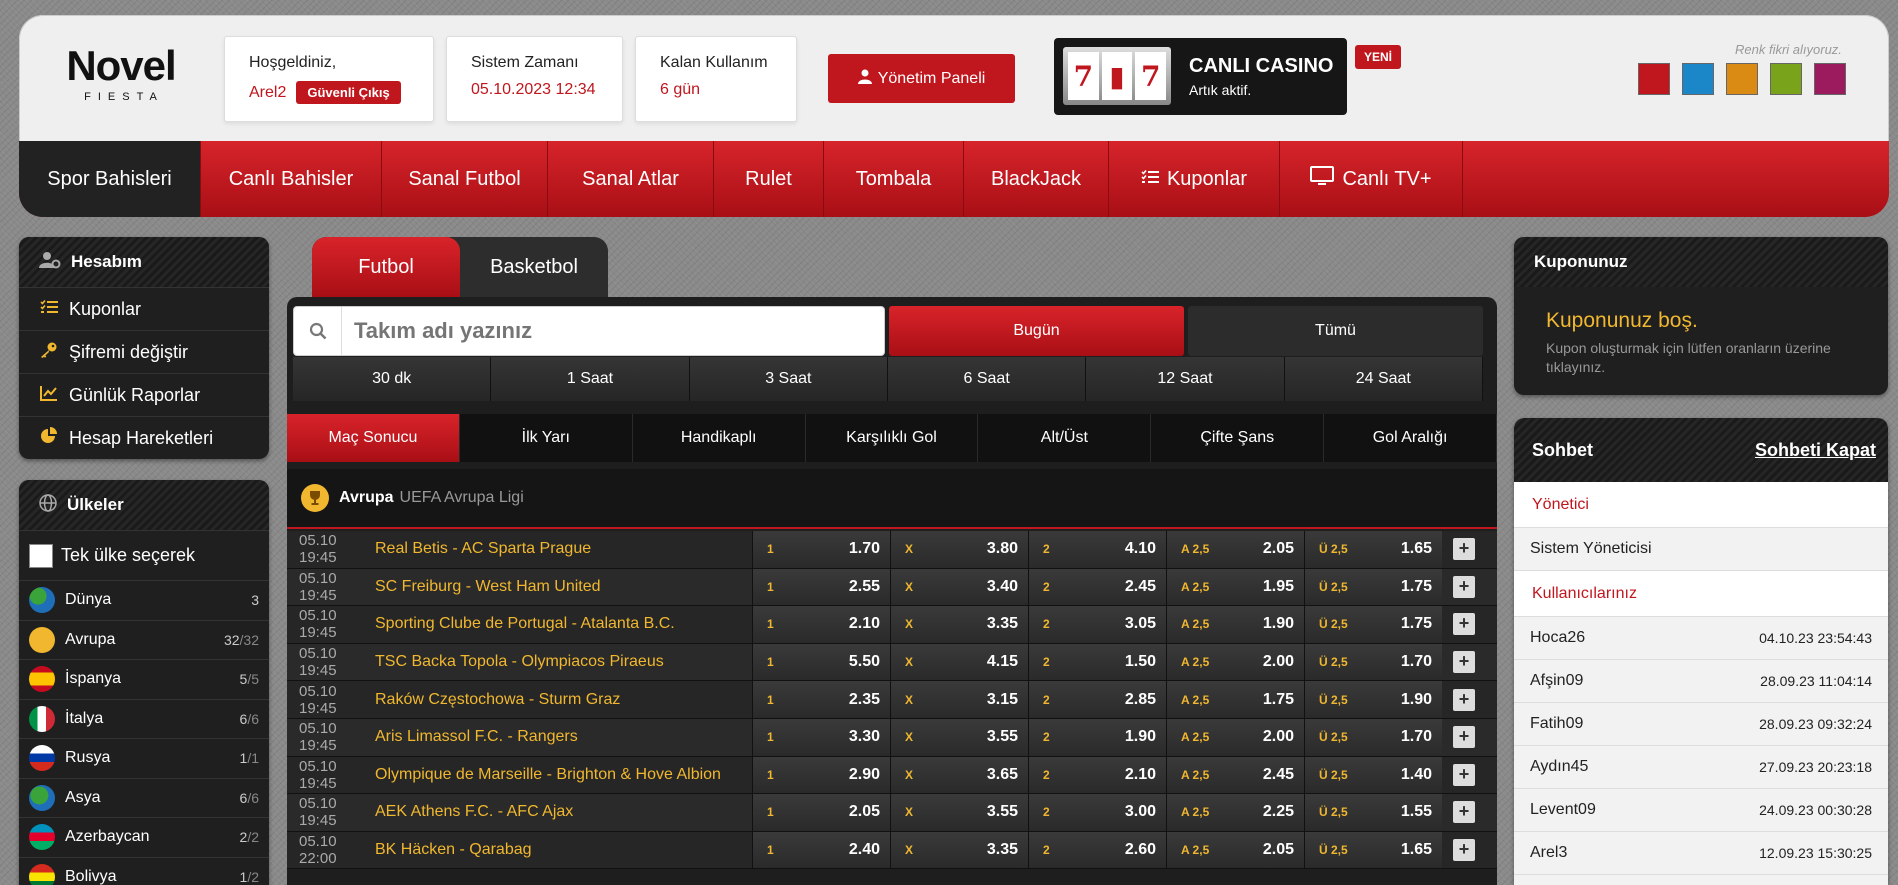 The height and width of the screenshot is (885, 1898). Describe the element at coordinates (821, 624) in the screenshot. I see `odd-button: 1 2.10` at that location.